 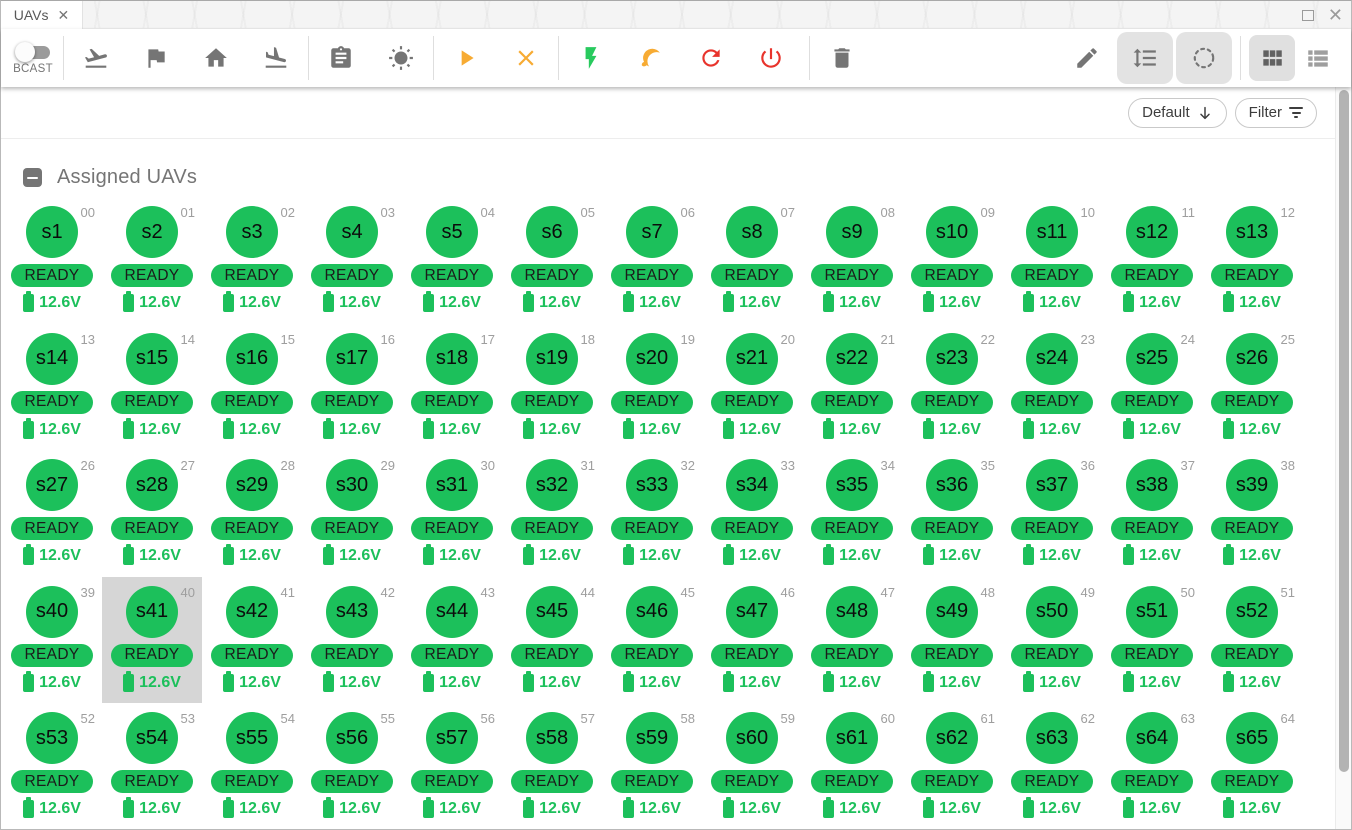 What do you see at coordinates (1152, 640) in the screenshot?
I see `uav-card: 50 s51 READY 12.6V` at bounding box center [1152, 640].